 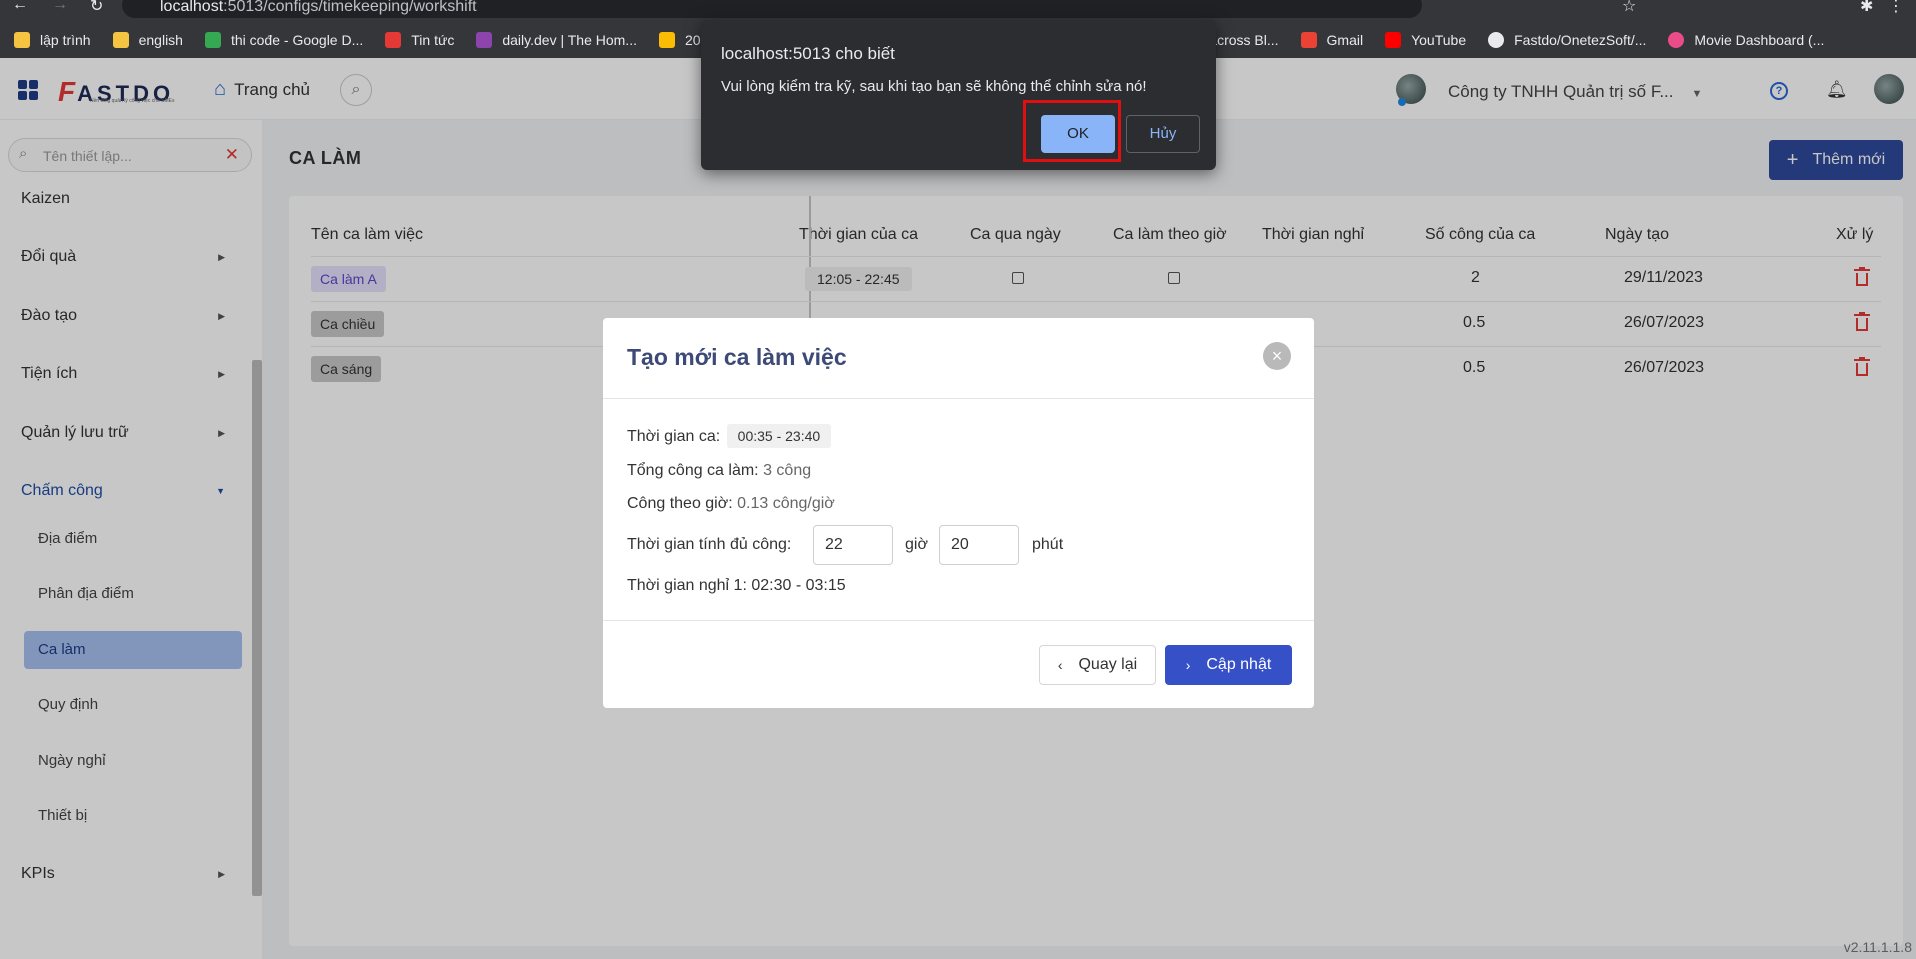 I want to click on bookmark-label: Tin tức, so click(x=433, y=40).